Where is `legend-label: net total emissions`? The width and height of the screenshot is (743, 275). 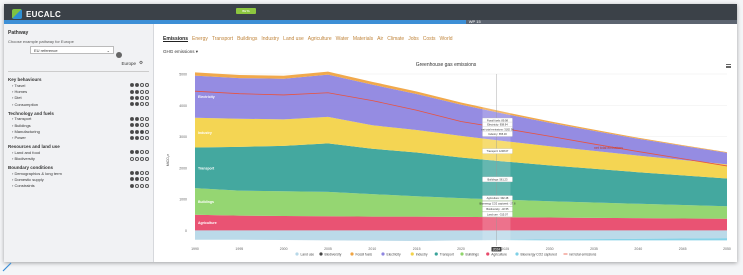 legend-label: net total emissions is located at coordinates (583, 254).